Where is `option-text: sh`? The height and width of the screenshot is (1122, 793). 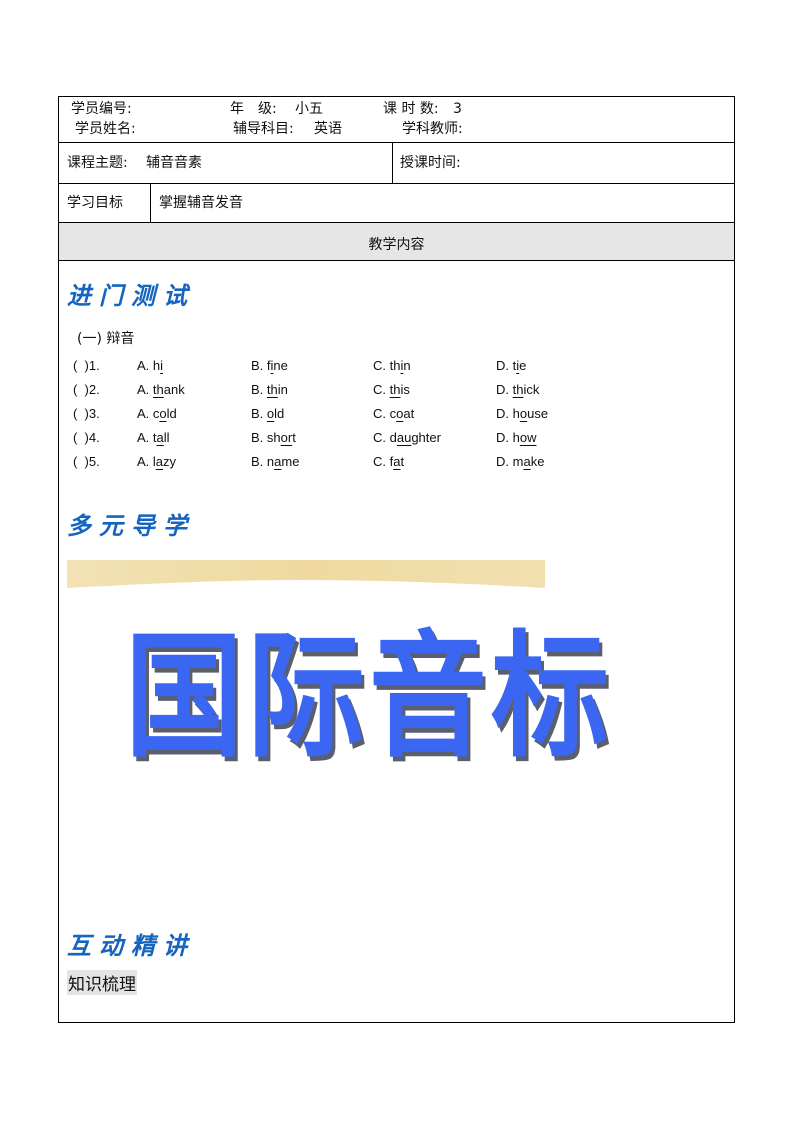 option-text: sh is located at coordinates (273, 437).